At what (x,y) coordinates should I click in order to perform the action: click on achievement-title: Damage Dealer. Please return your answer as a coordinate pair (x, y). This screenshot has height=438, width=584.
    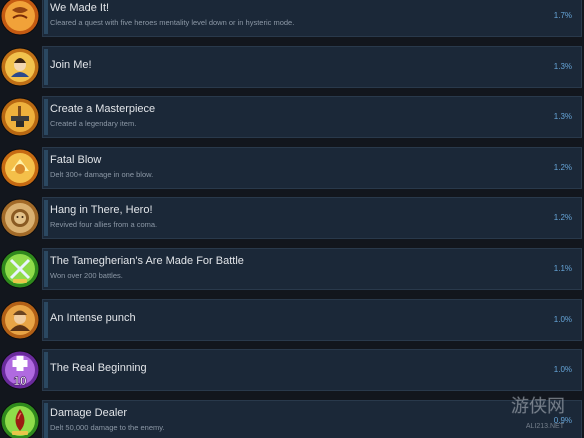
    Looking at the image, I should click on (89, 412).